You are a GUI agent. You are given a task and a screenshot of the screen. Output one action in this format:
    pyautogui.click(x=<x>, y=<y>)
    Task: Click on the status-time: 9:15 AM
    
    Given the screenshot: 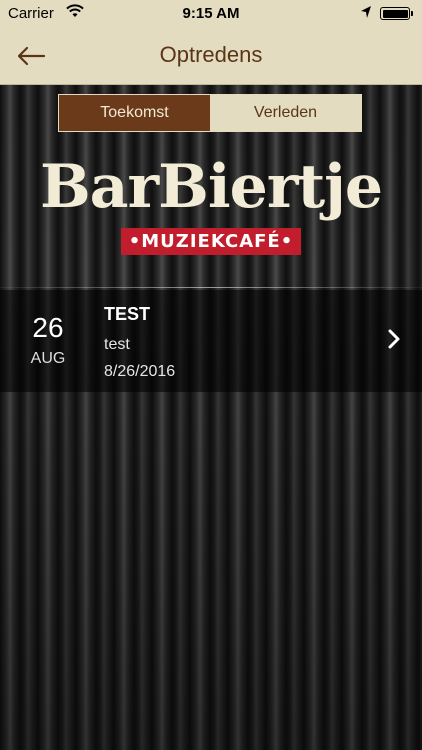 What is the action you would take?
    pyautogui.click(x=211, y=13)
    